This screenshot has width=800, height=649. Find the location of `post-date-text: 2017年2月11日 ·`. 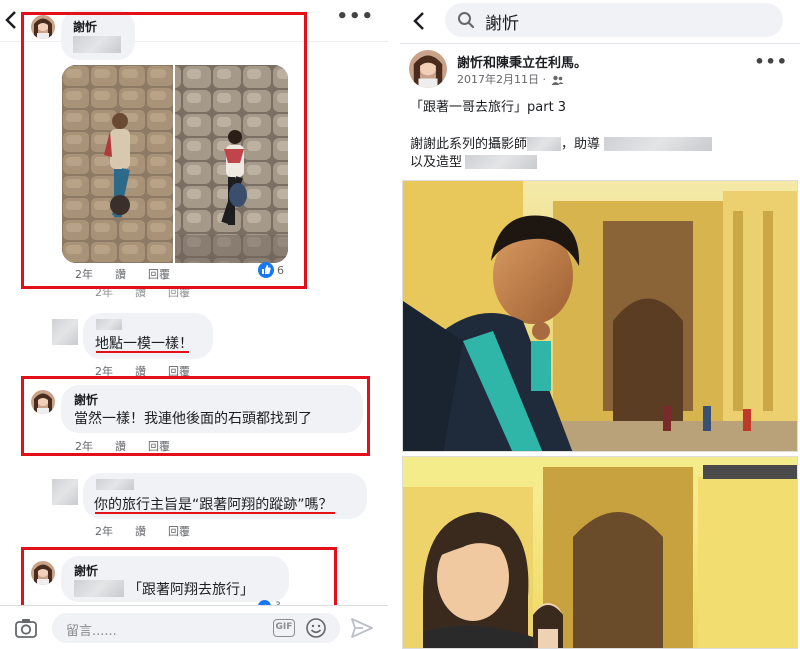

post-date-text: 2017年2月11日 · is located at coordinates (501, 79).